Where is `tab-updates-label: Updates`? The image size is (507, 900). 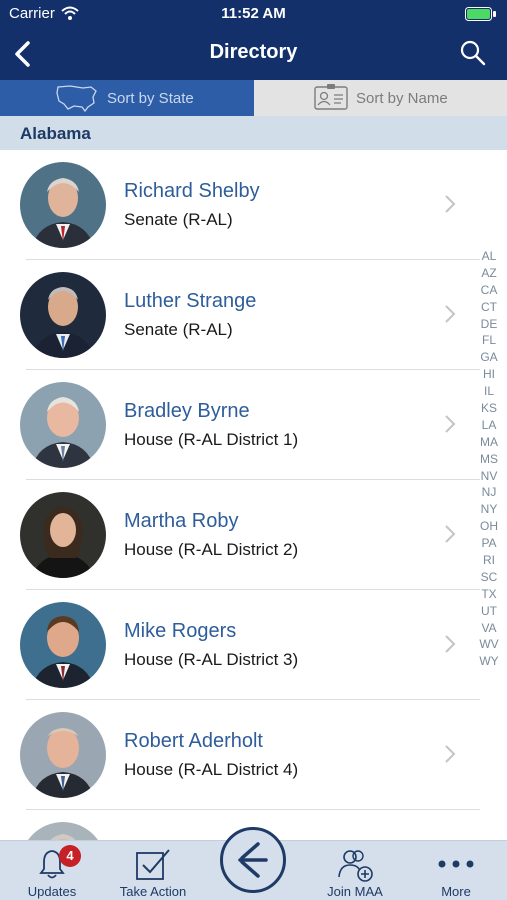
tab-updates-label: Updates is located at coordinates (52, 891).